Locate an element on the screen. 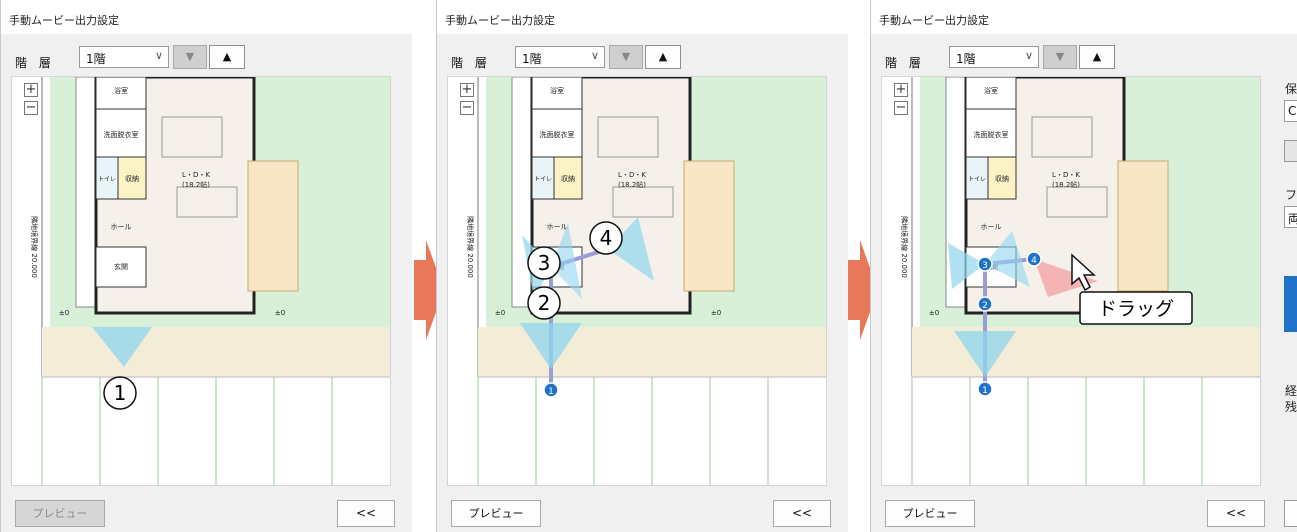  elapsed-label-fragment: 経 is located at coordinates (1291, 391).